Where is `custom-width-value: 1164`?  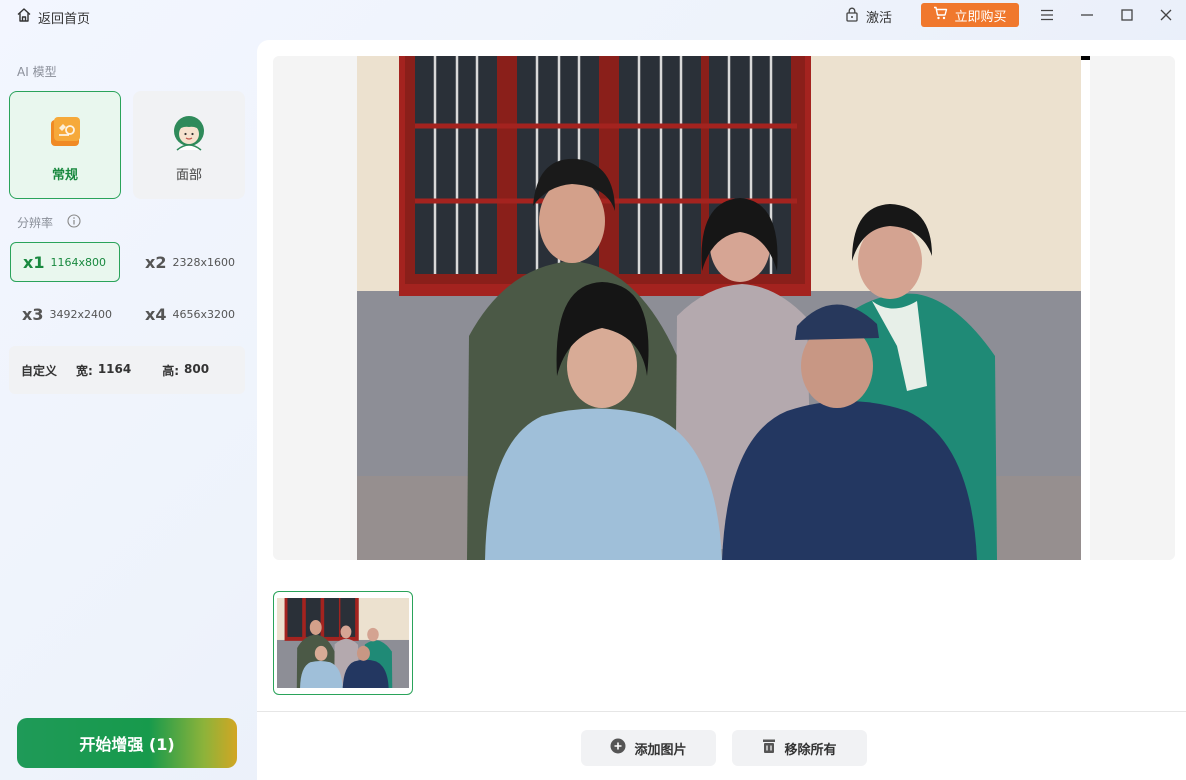 custom-width-value: 1164 is located at coordinates (114, 368).